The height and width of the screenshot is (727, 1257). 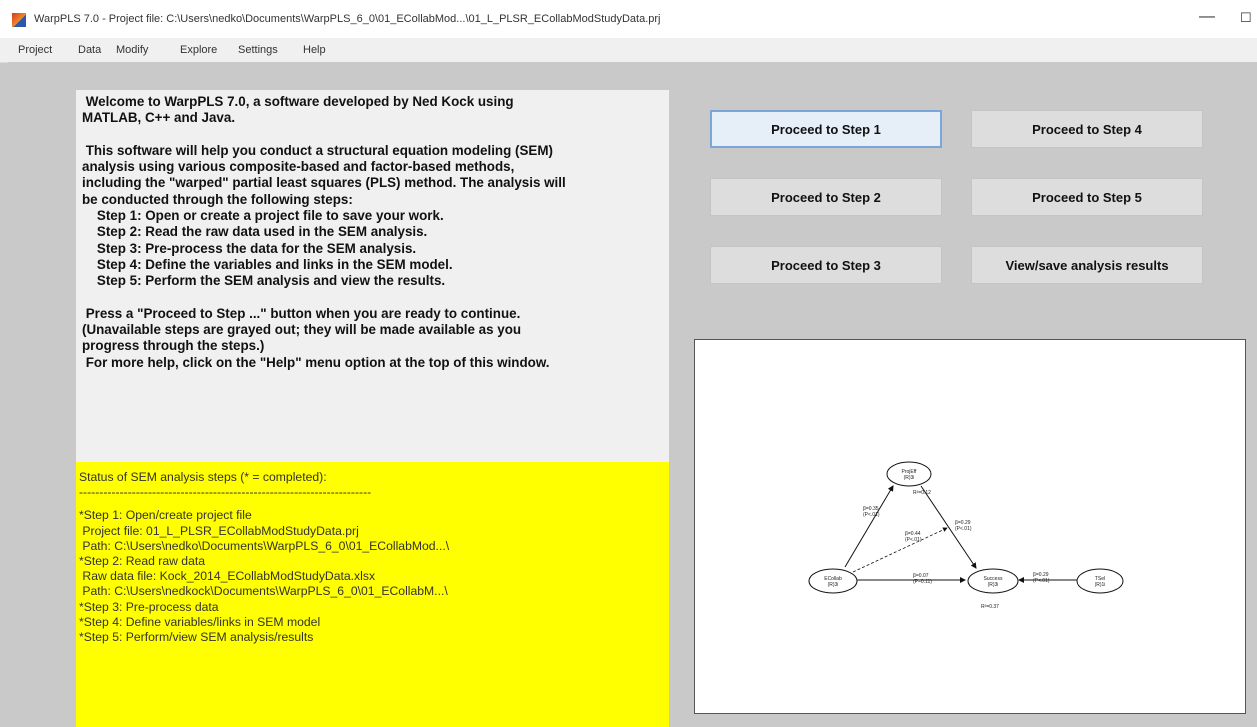 What do you see at coordinates (1246, 18) in the screenshot?
I see `maximize-button: ☐` at bounding box center [1246, 18].